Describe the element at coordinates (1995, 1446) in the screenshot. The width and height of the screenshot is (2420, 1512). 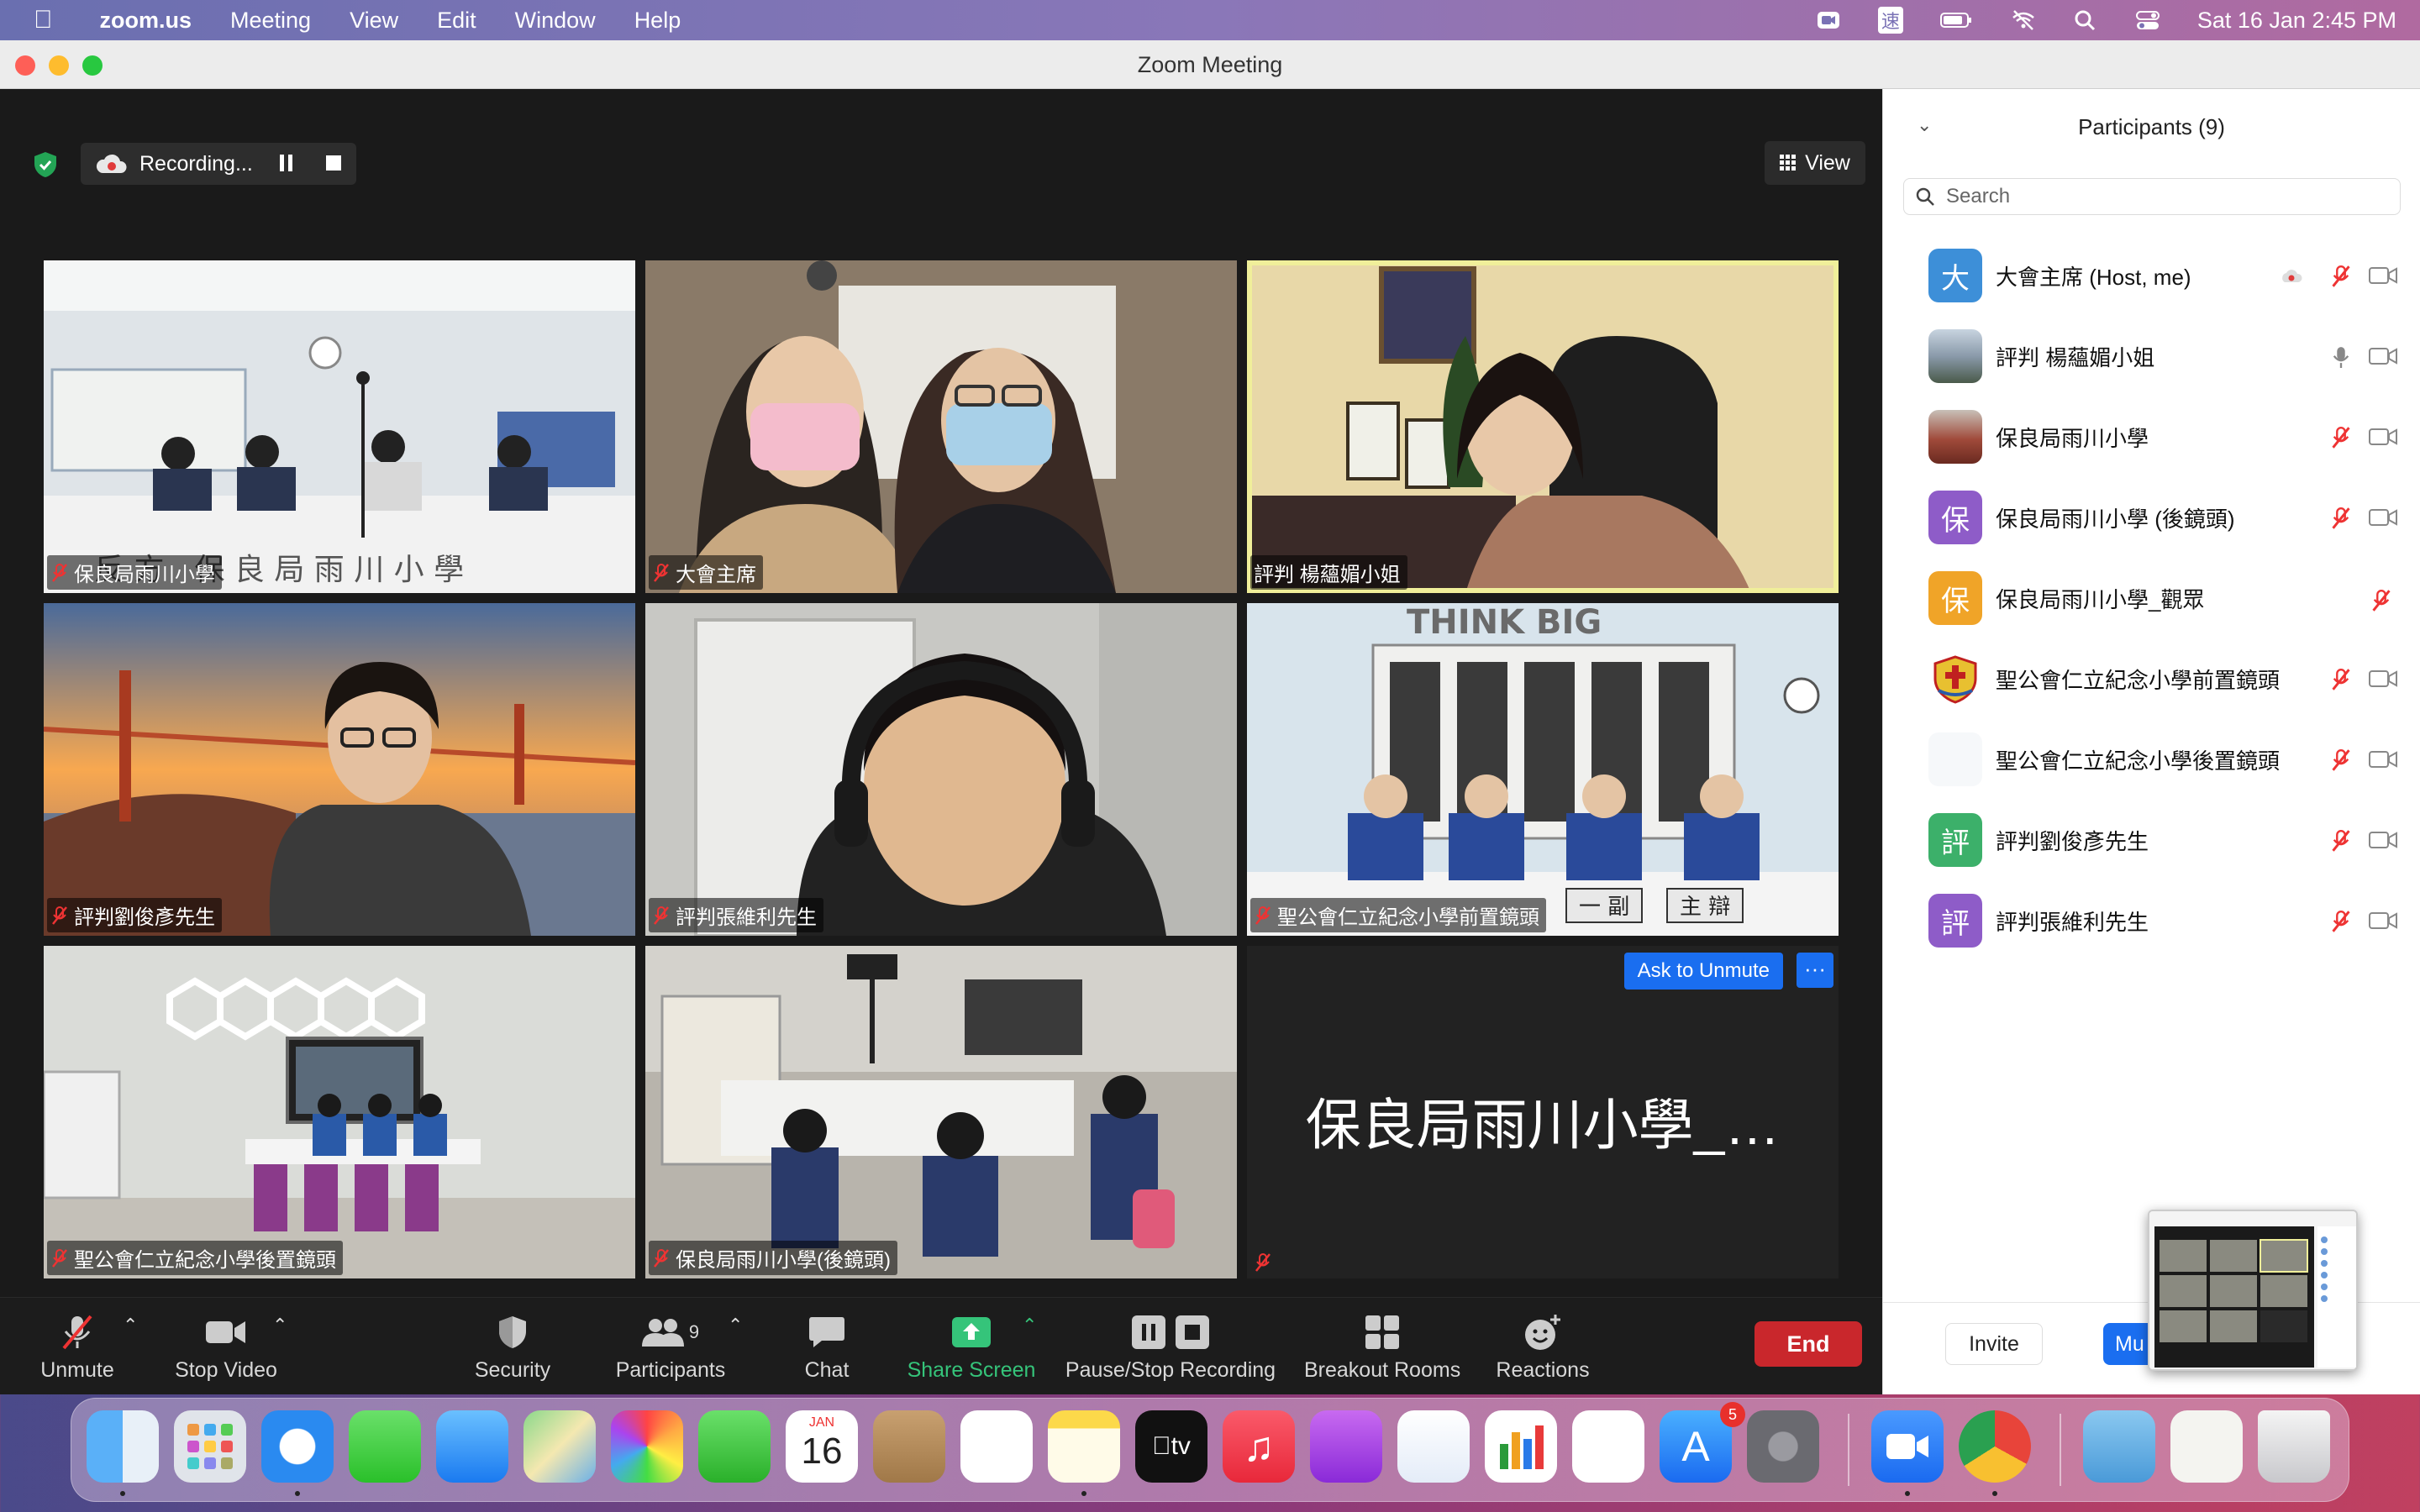
I see `chrome-icon` at that location.